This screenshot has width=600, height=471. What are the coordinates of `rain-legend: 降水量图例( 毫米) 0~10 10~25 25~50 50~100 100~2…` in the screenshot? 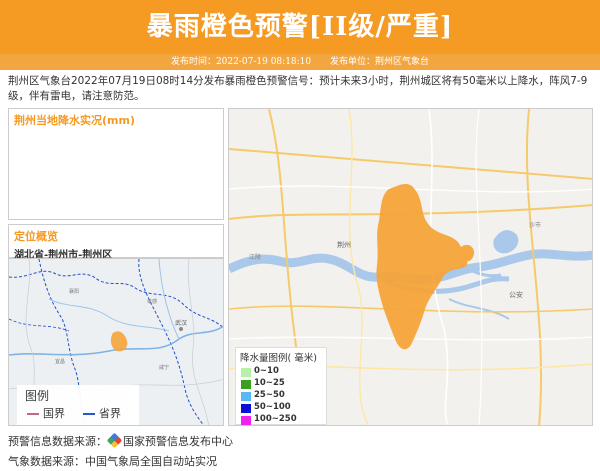 It's located at (281, 386).